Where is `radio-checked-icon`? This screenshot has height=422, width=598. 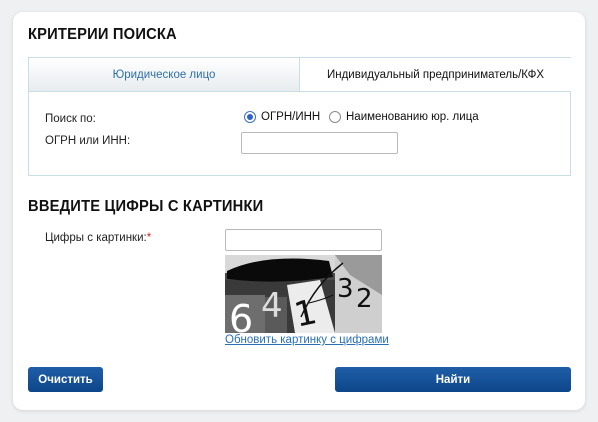 radio-checked-icon is located at coordinates (250, 117).